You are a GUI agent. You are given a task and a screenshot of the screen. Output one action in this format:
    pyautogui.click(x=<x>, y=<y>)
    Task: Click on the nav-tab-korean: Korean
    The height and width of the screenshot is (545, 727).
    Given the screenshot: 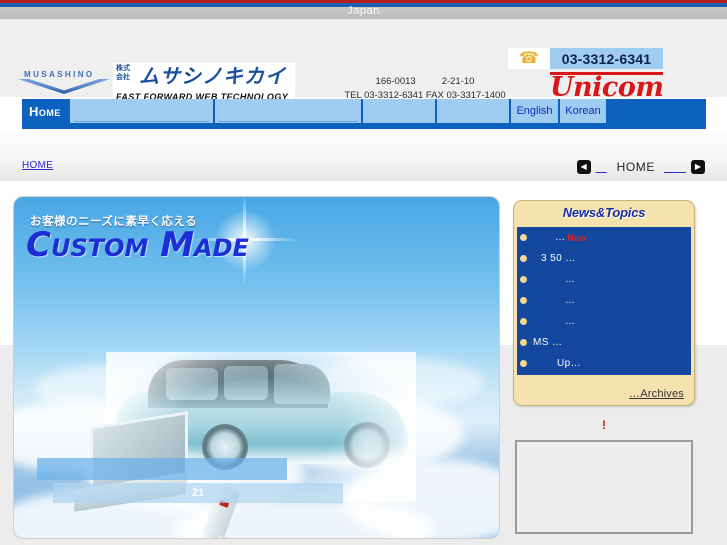 What is the action you would take?
    pyautogui.click(x=583, y=111)
    